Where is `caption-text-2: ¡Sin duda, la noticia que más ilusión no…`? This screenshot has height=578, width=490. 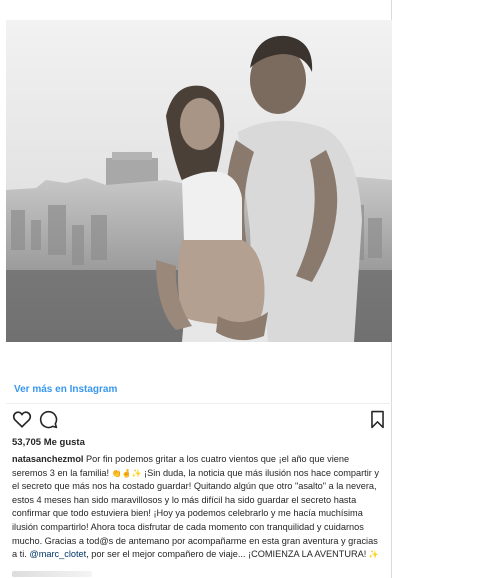 caption-text-2: ¡Sin duda, la noticia que más ilusión no… is located at coordinates (195, 513).